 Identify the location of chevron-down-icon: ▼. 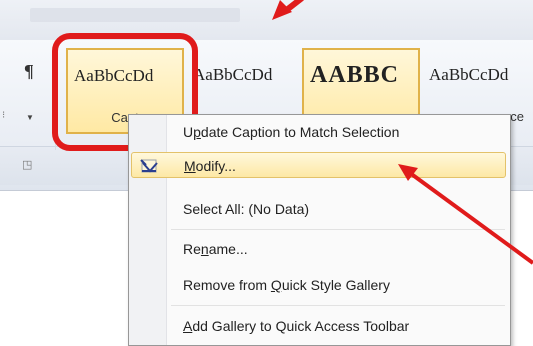
(30, 117).